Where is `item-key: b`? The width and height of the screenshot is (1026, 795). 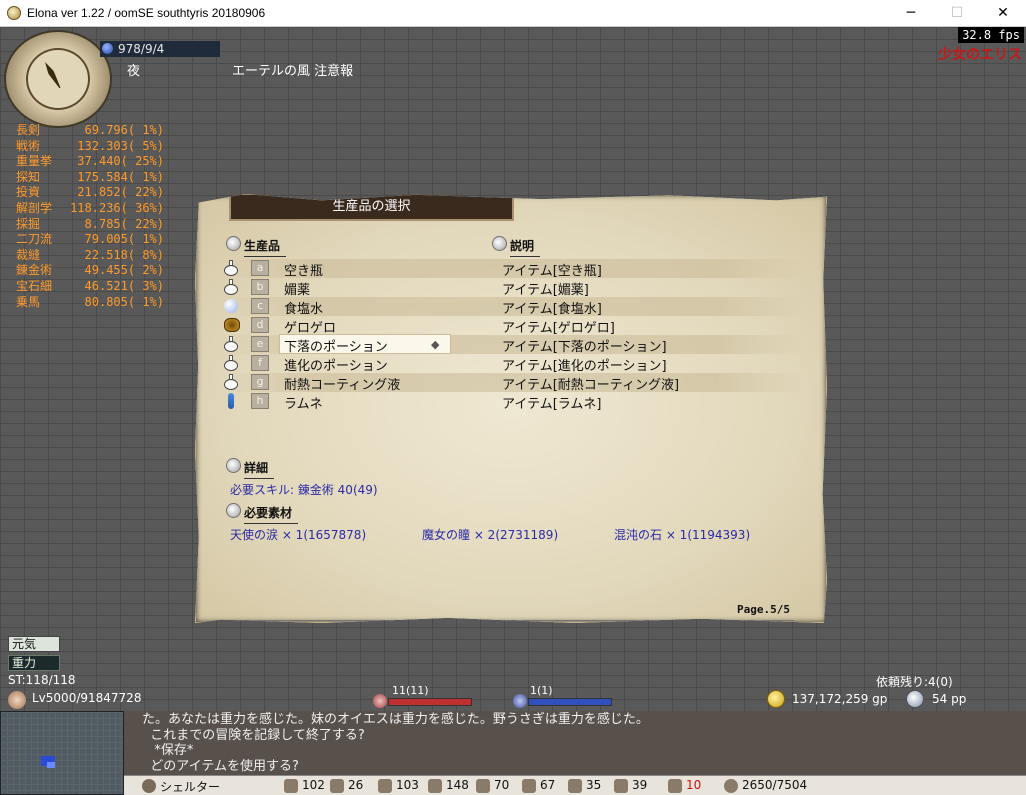
item-key: b is located at coordinates (260, 287).